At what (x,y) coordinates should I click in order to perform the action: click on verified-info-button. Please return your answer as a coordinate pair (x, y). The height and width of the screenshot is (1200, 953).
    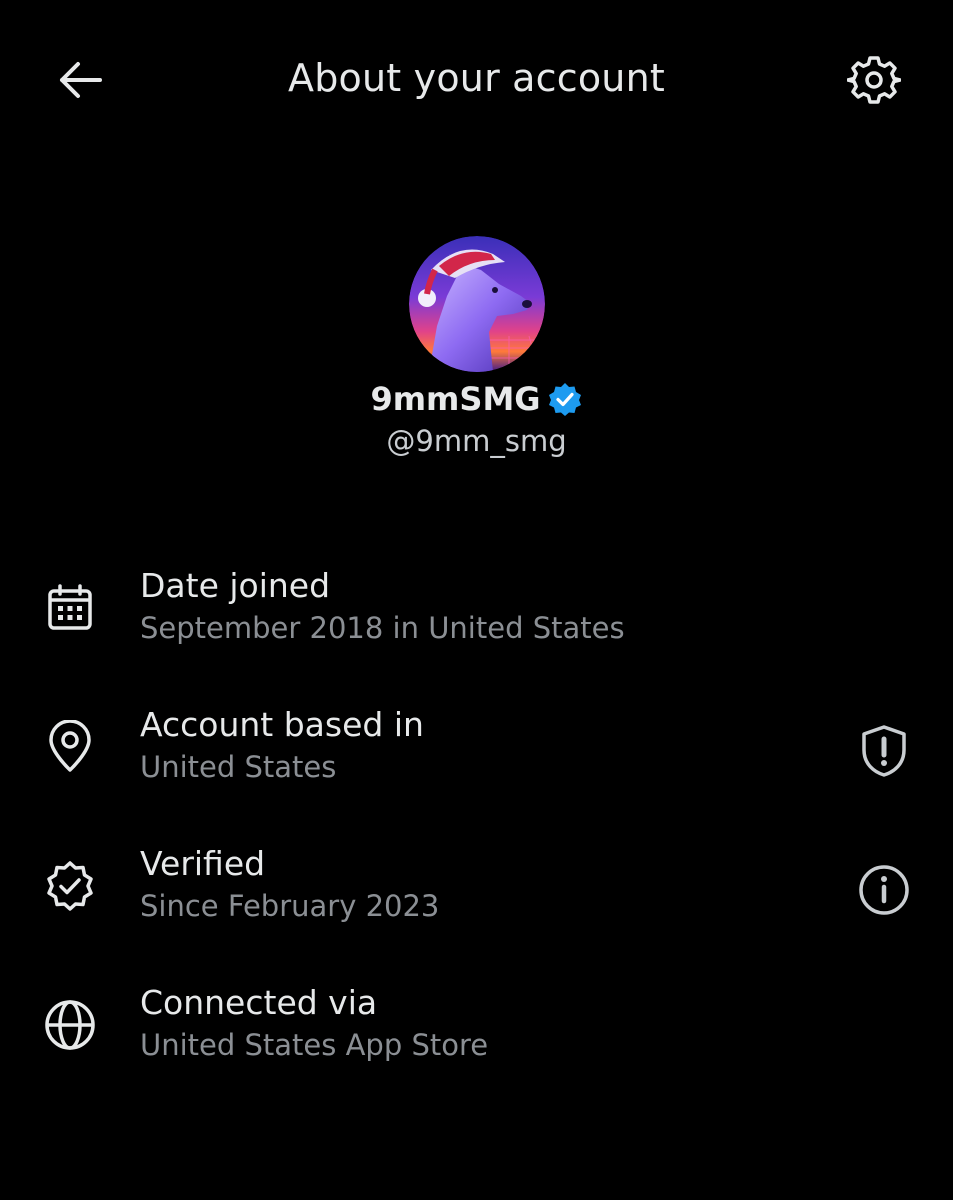
    Looking at the image, I should click on (884, 890).